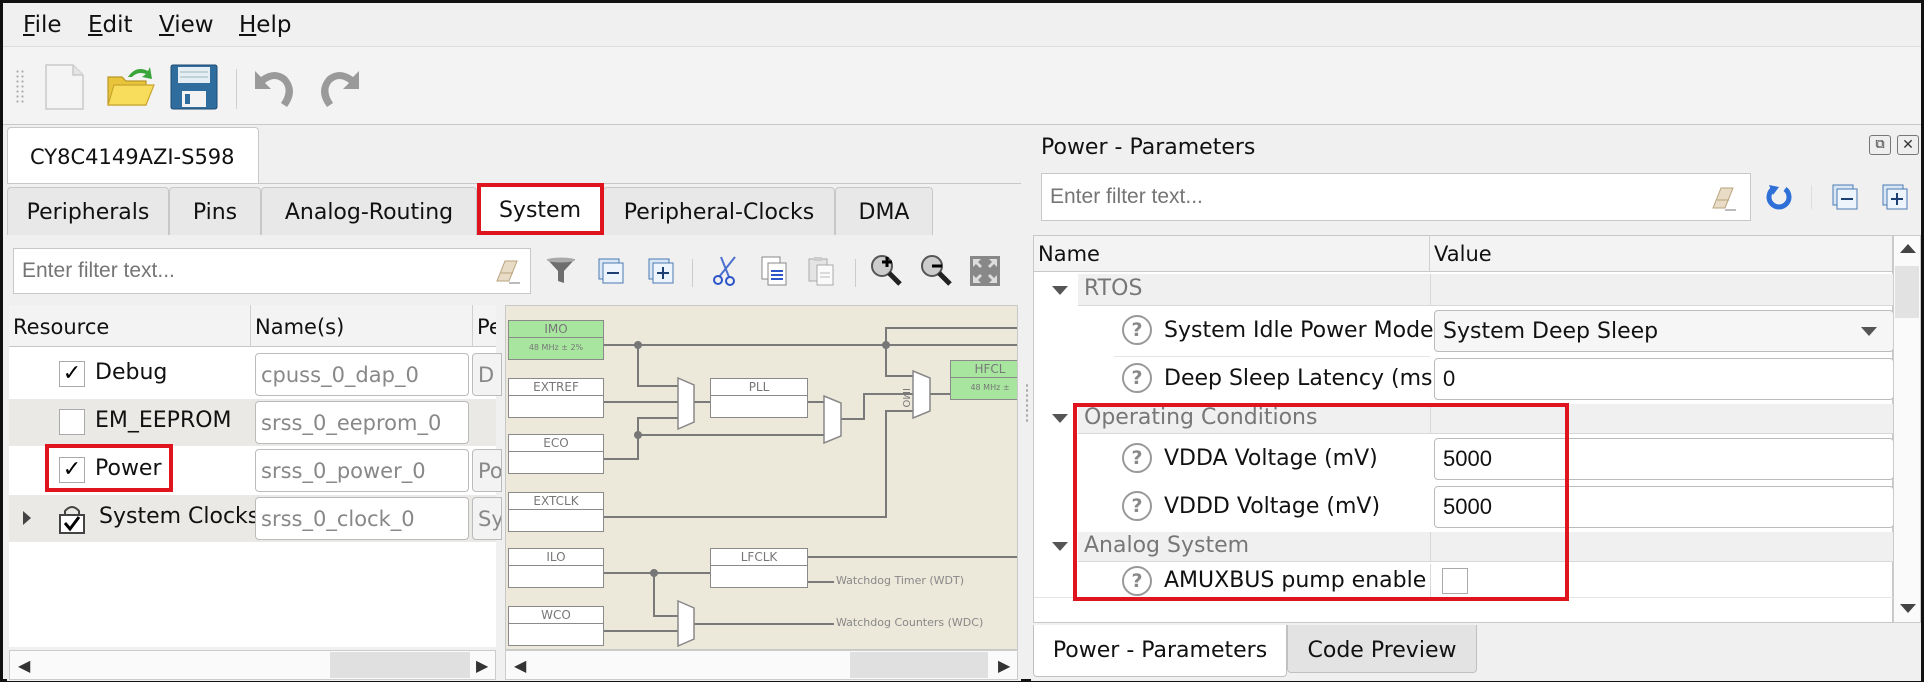 The width and height of the screenshot is (1924, 682). What do you see at coordinates (761, 665) in the screenshot?
I see `diagram-hscrollbar: ◀ ▶` at bounding box center [761, 665].